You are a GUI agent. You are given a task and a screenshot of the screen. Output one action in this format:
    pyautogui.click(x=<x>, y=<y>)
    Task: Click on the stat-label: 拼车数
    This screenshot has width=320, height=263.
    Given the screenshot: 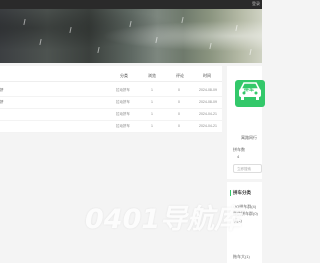 What is the action you would take?
    pyautogui.click(x=239, y=149)
    